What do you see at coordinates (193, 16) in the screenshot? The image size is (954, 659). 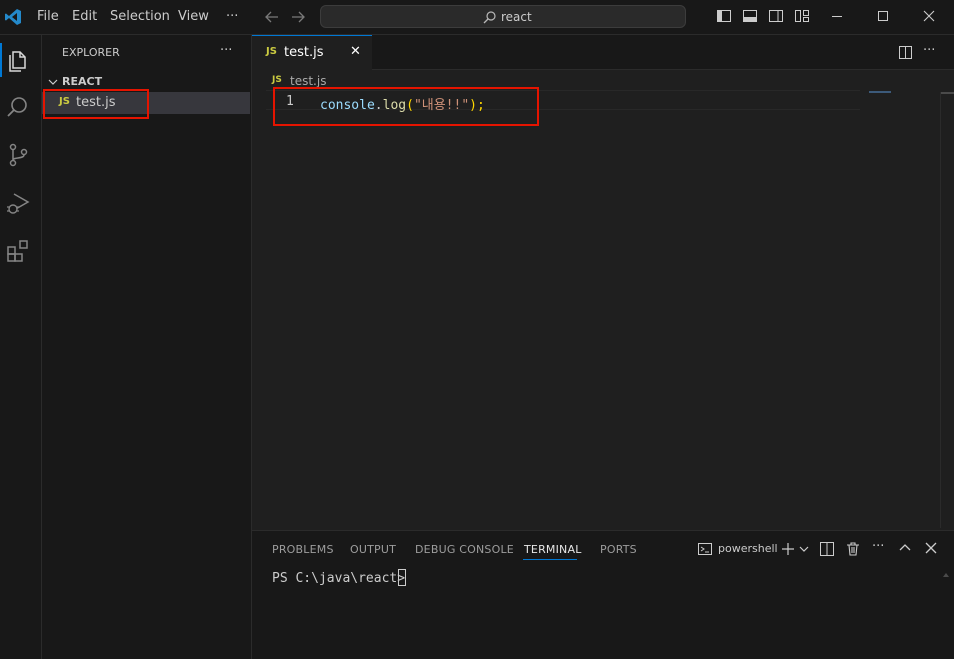 I see `menu-view: View` at bounding box center [193, 16].